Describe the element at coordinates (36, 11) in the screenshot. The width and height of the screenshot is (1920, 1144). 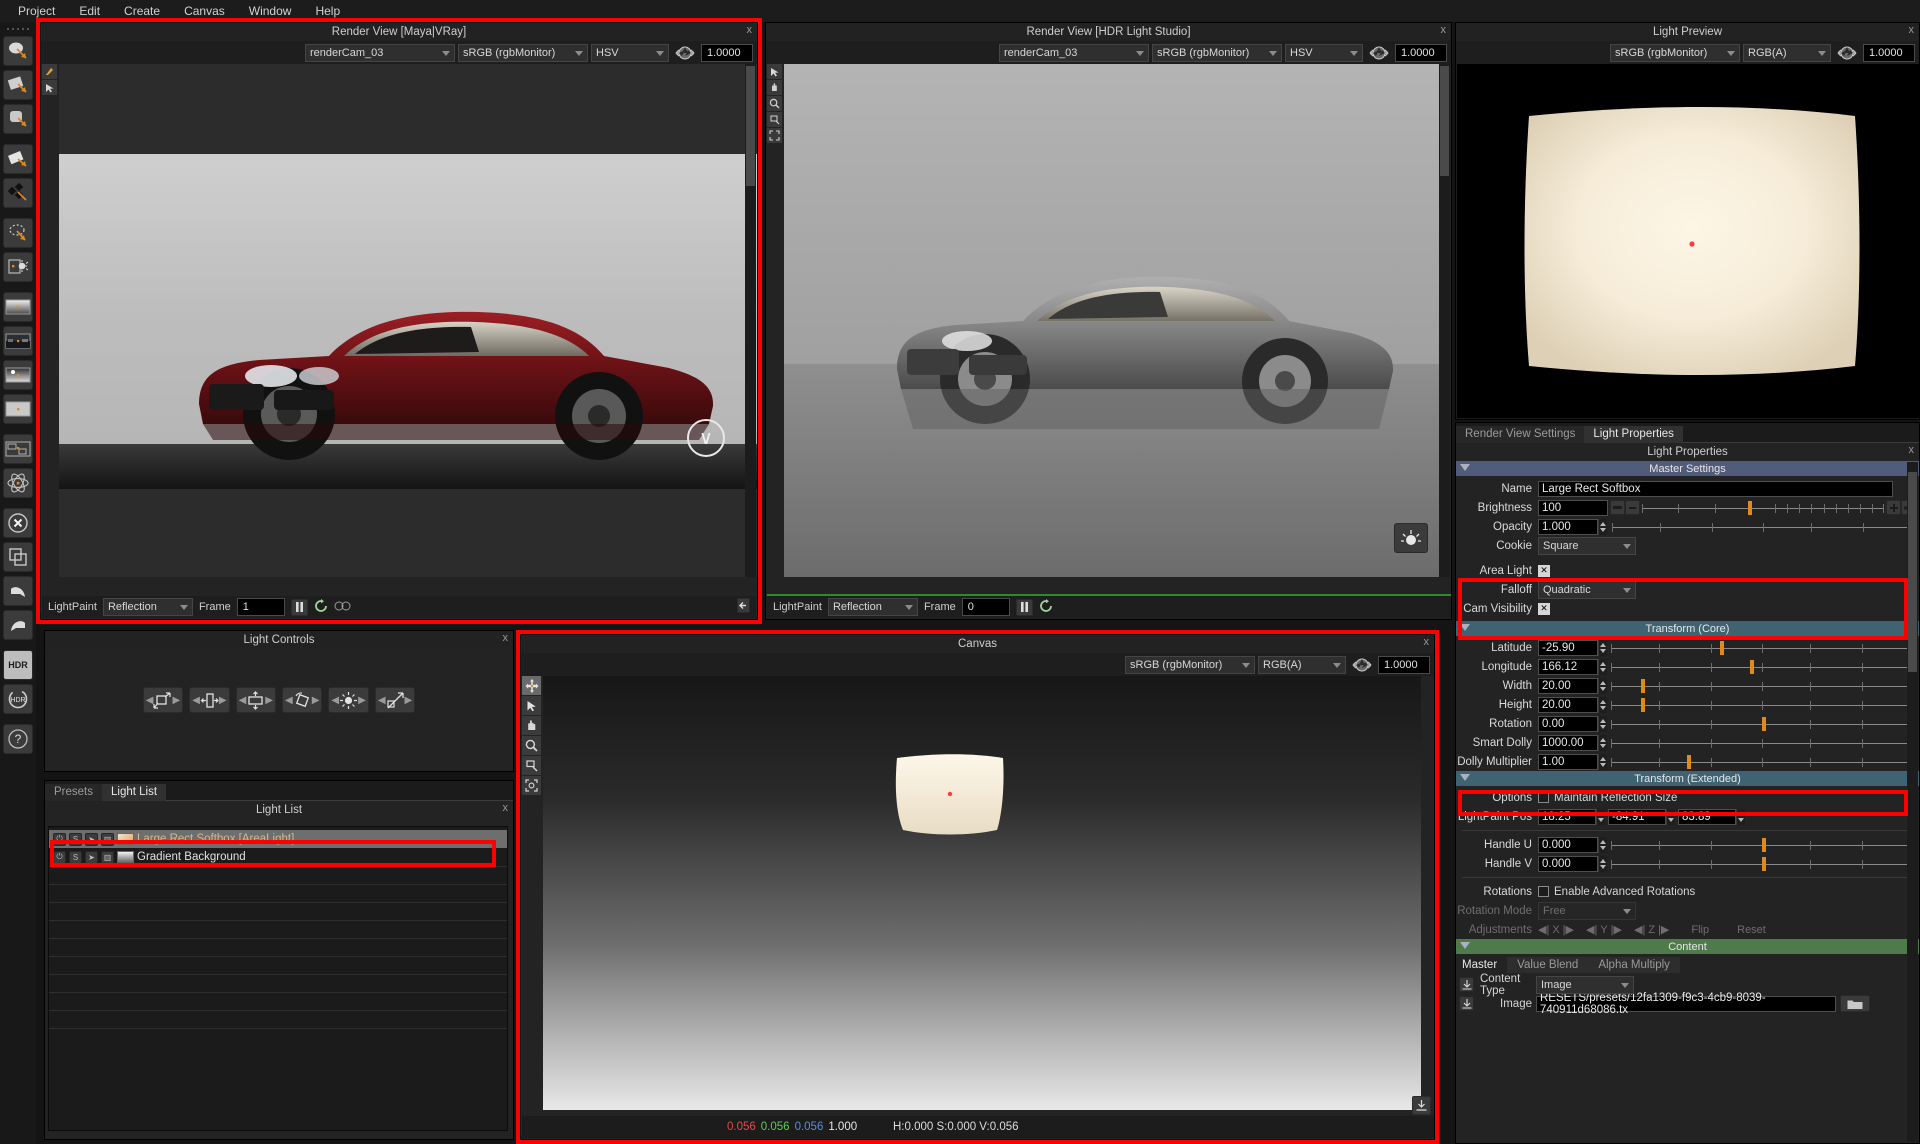
I see `menu-project: Project` at that location.